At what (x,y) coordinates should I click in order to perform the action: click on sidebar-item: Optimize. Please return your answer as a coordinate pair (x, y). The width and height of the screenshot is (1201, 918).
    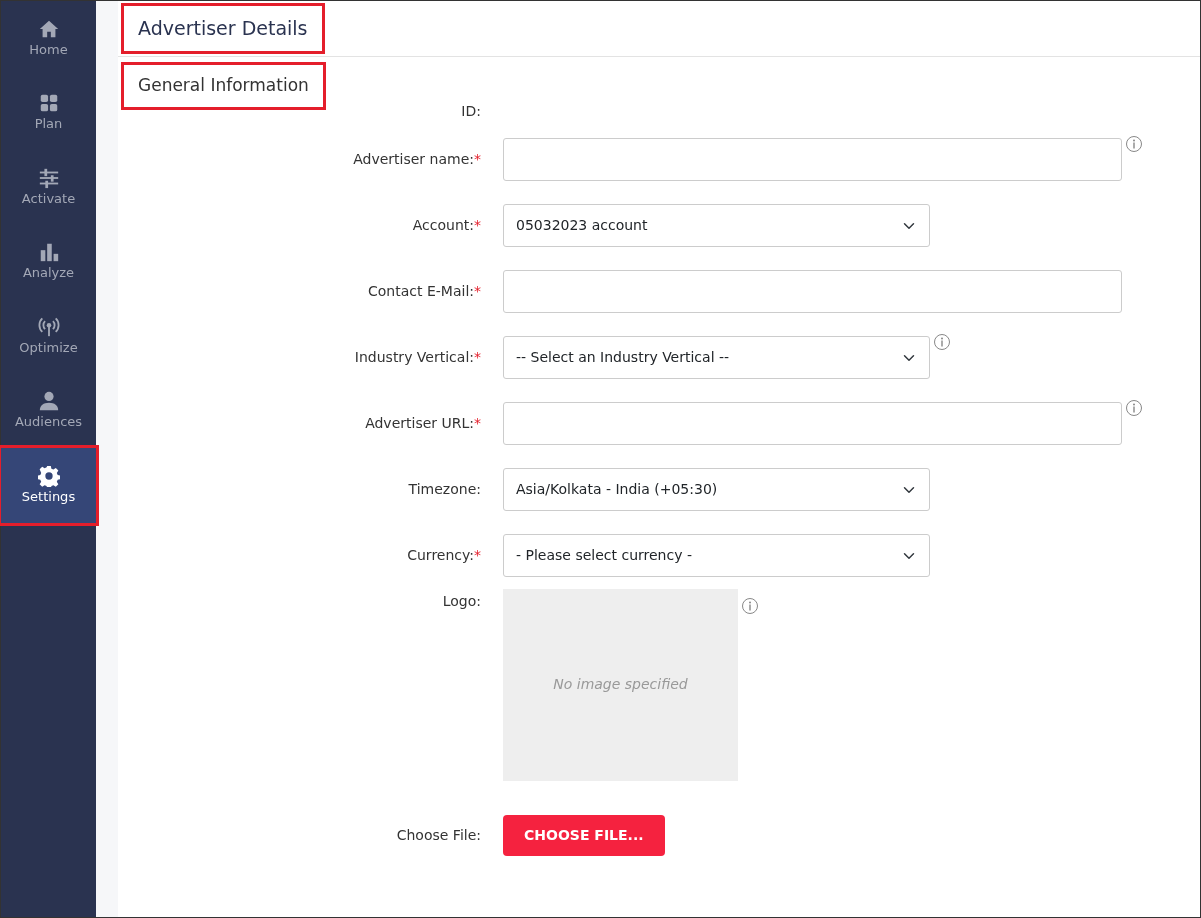
    Looking at the image, I should click on (48, 336).